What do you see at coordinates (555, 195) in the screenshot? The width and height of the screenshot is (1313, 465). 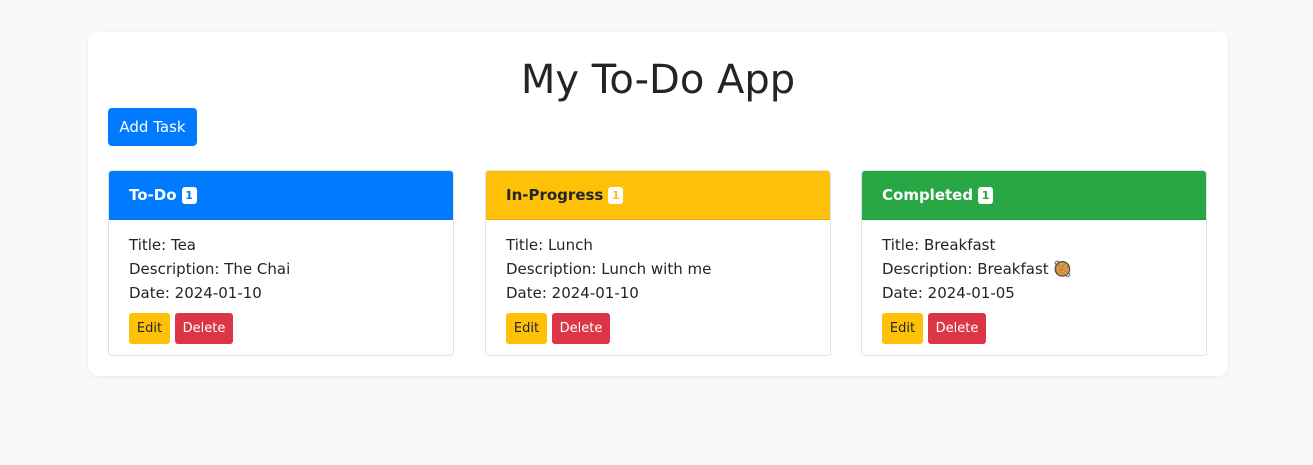 I see `column-title: In-Progress` at bounding box center [555, 195].